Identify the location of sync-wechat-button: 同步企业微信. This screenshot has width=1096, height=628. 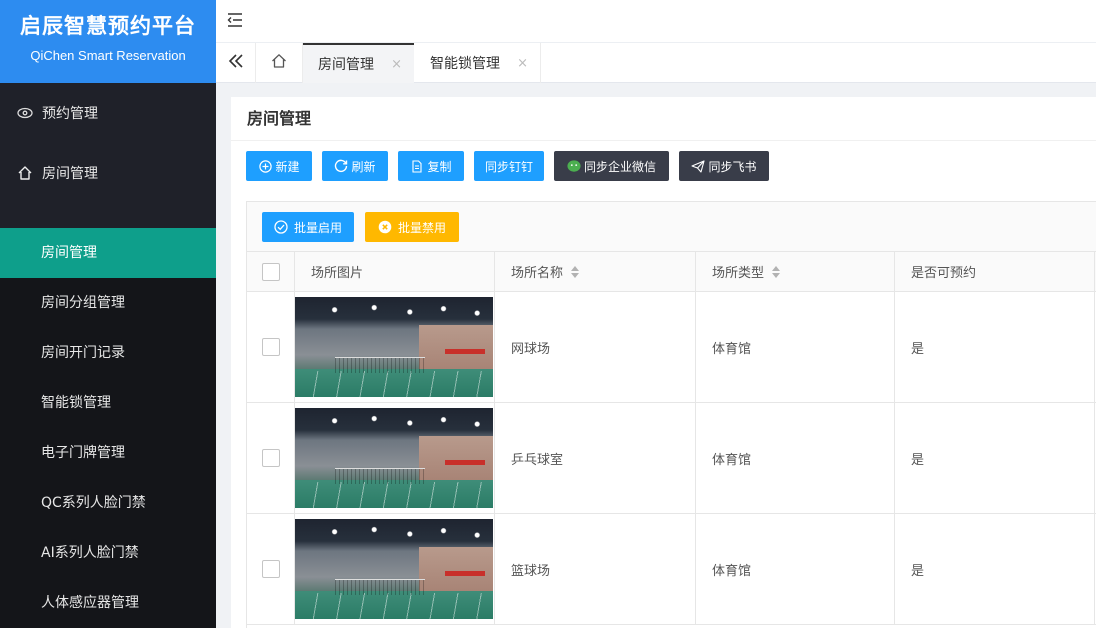
(611, 166).